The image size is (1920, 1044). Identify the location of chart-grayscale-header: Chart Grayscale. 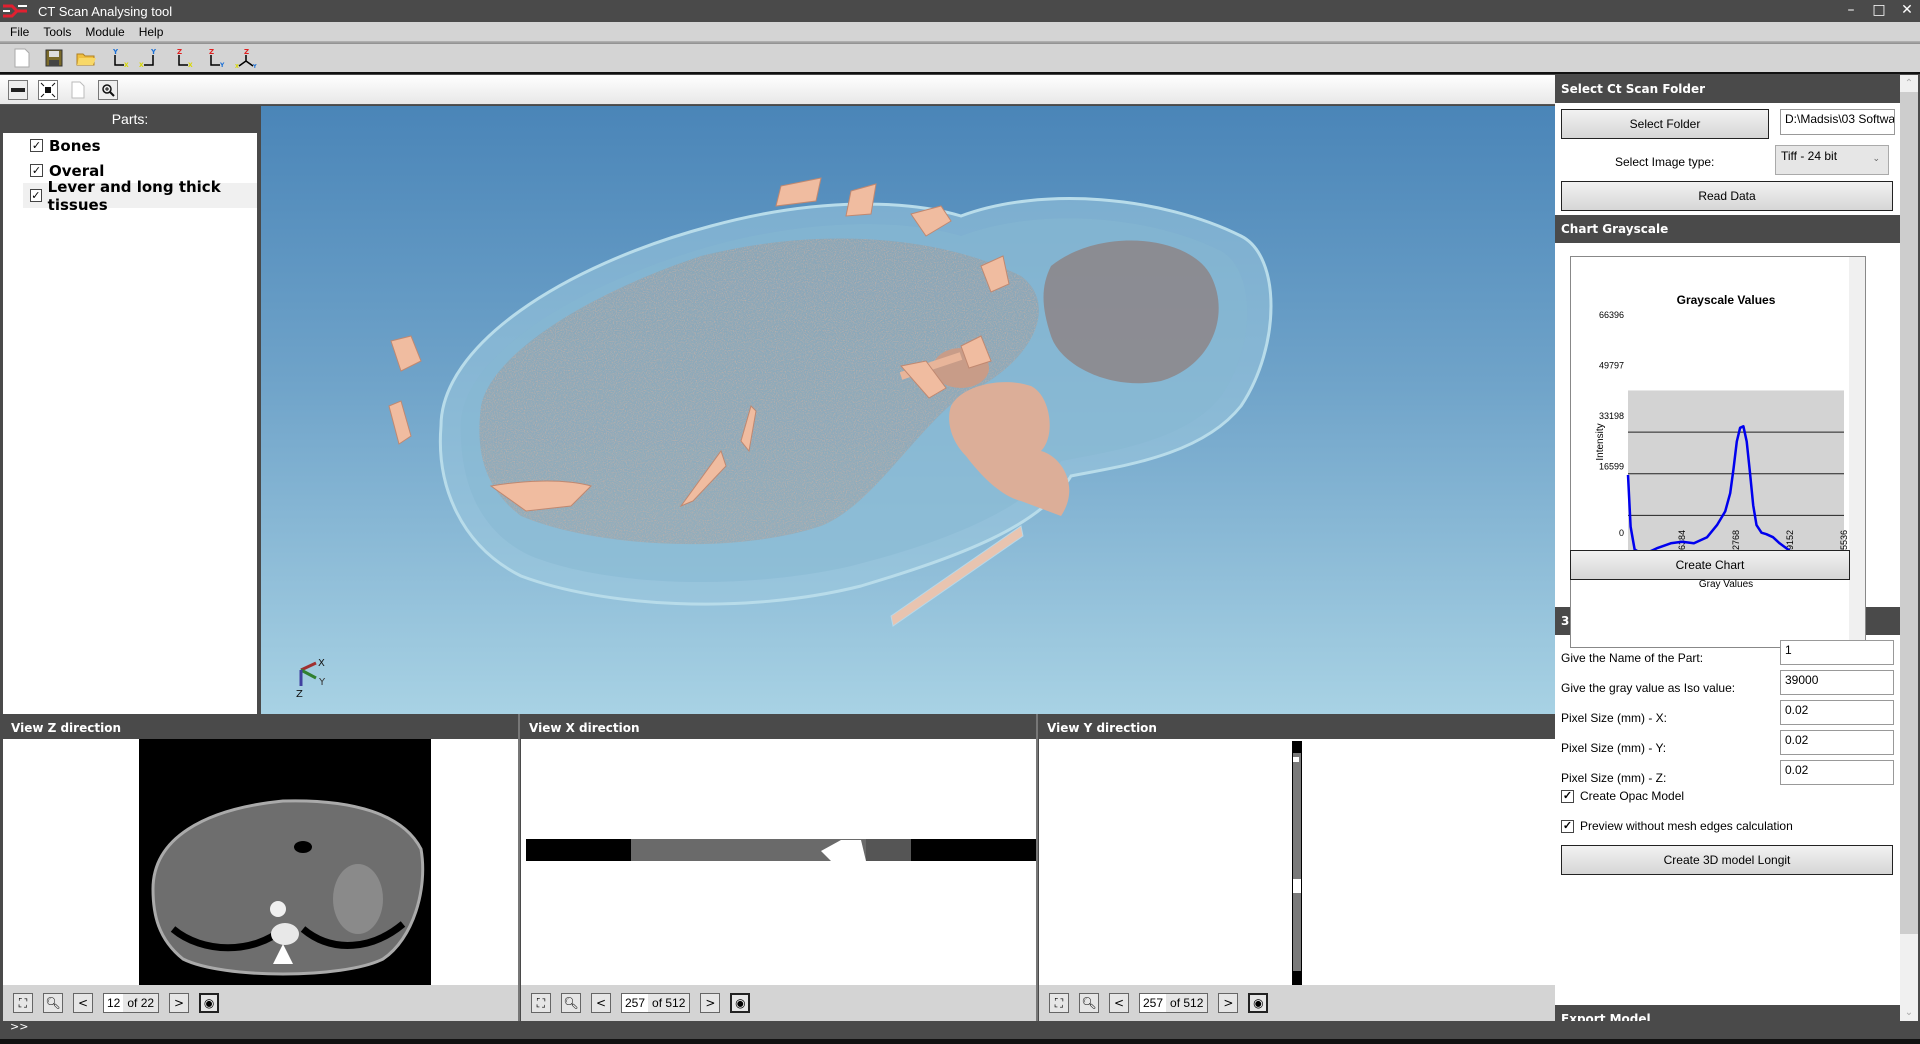
(1727, 229).